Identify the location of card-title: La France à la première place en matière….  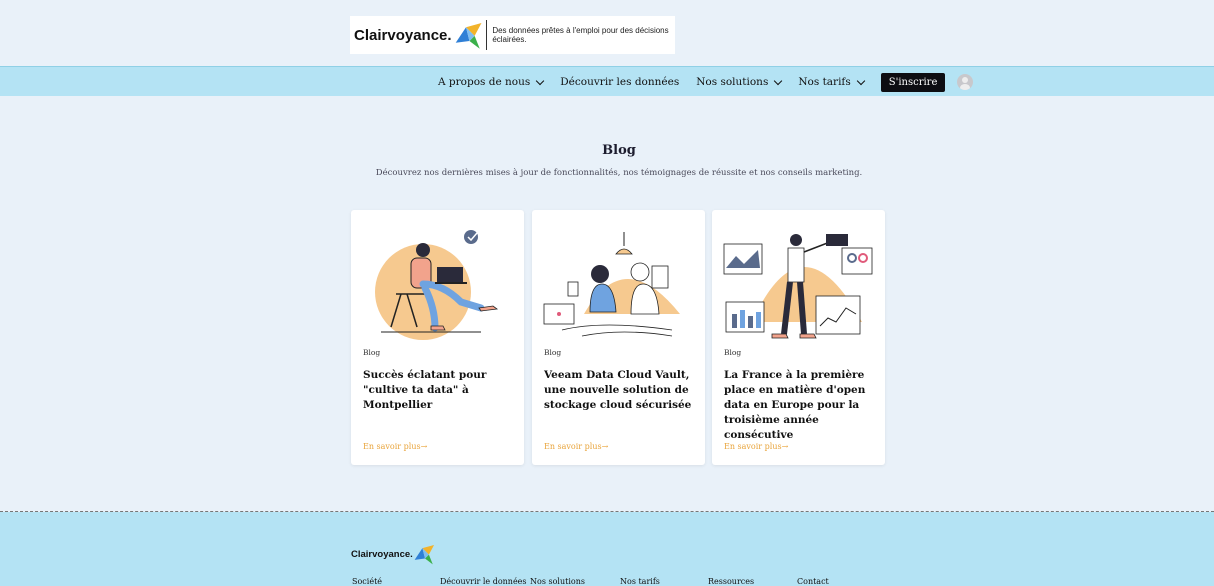
(801, 405).